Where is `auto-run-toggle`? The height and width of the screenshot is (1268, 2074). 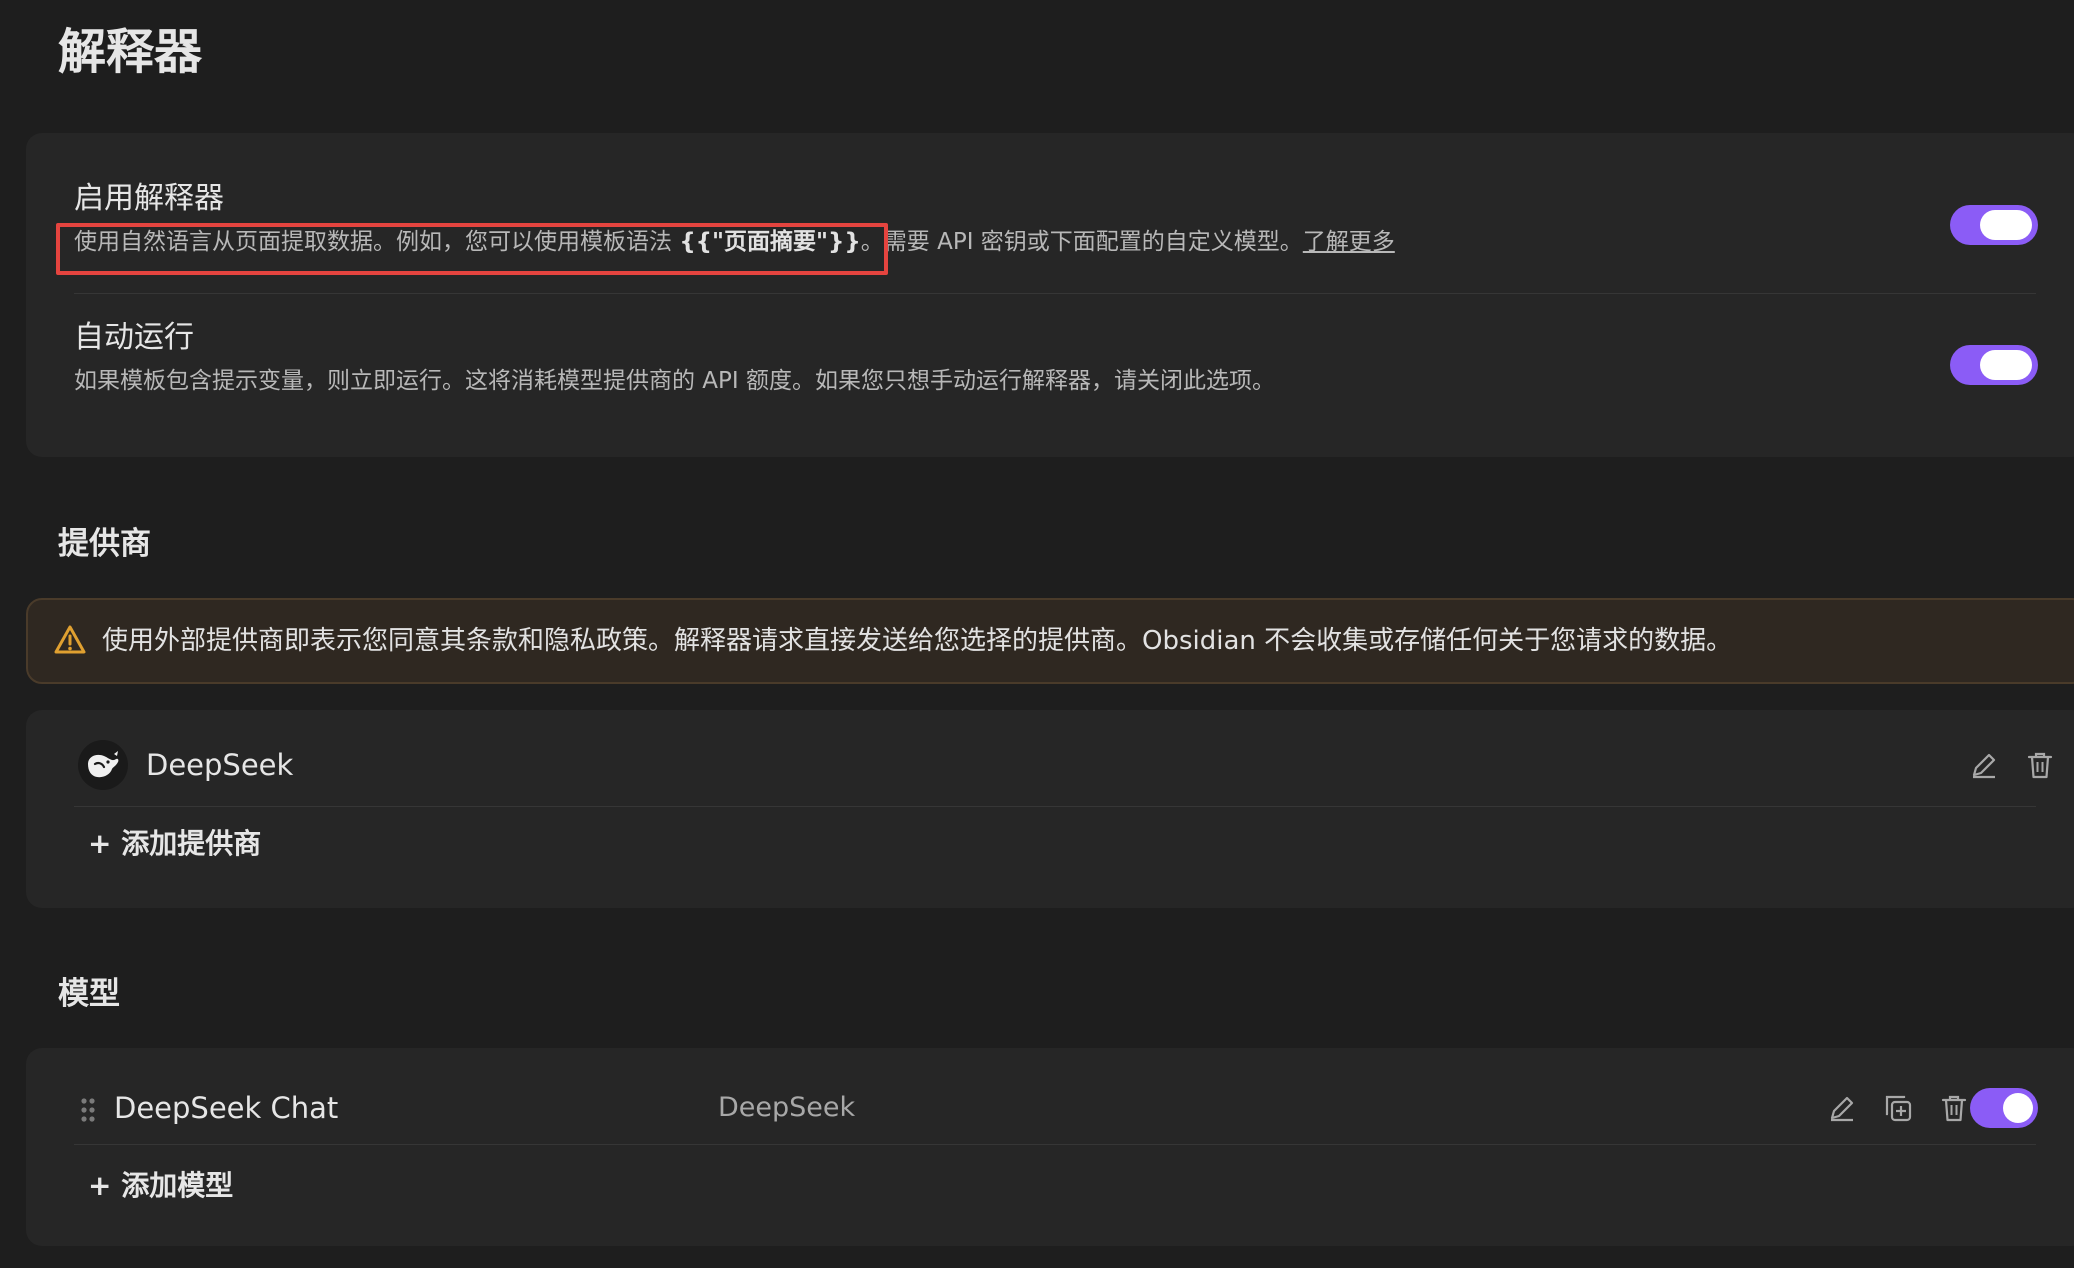 auto-run-toggle is located at coordinates (1994, 365).